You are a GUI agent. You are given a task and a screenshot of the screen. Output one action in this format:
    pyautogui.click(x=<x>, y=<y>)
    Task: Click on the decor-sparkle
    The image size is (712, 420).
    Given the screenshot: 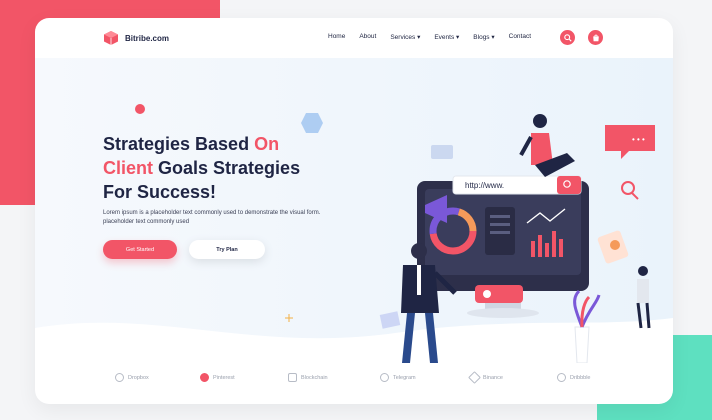 What is the action you would take?
    pyautogui.click(x=289, y=318)
    